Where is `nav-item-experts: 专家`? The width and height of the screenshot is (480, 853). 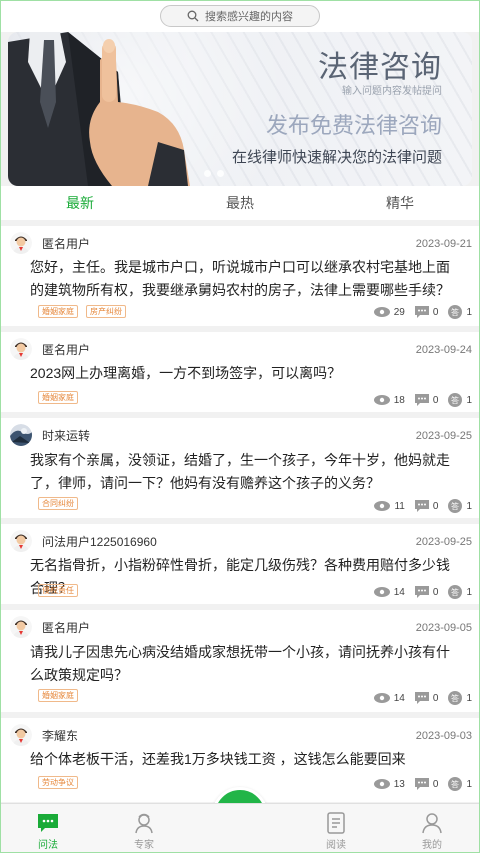
nav-item-experts: 专家 is located at coordinates (144, 831).